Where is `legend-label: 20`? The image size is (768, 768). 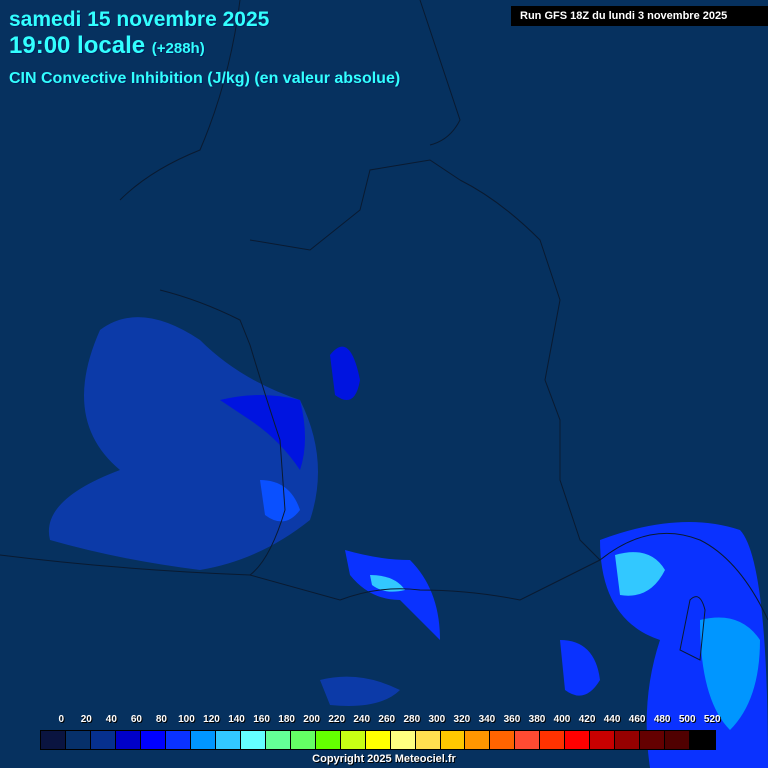 legend-label: 20 is located at coordinates (86, 719).